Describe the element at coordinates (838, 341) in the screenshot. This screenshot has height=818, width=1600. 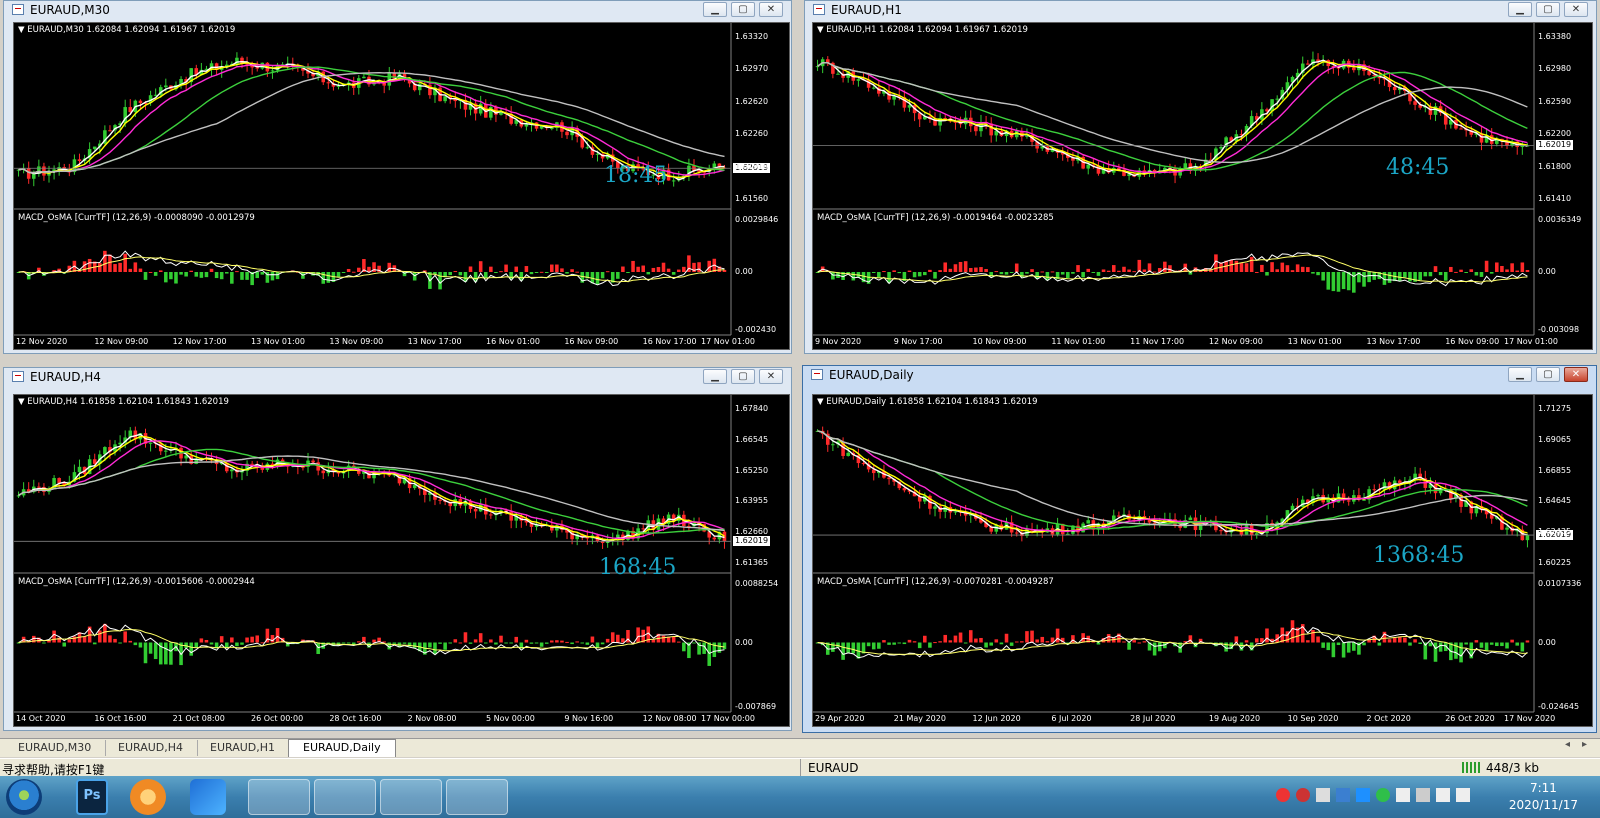
I see `date-tick-label: 9 Nov 2020` at that location.